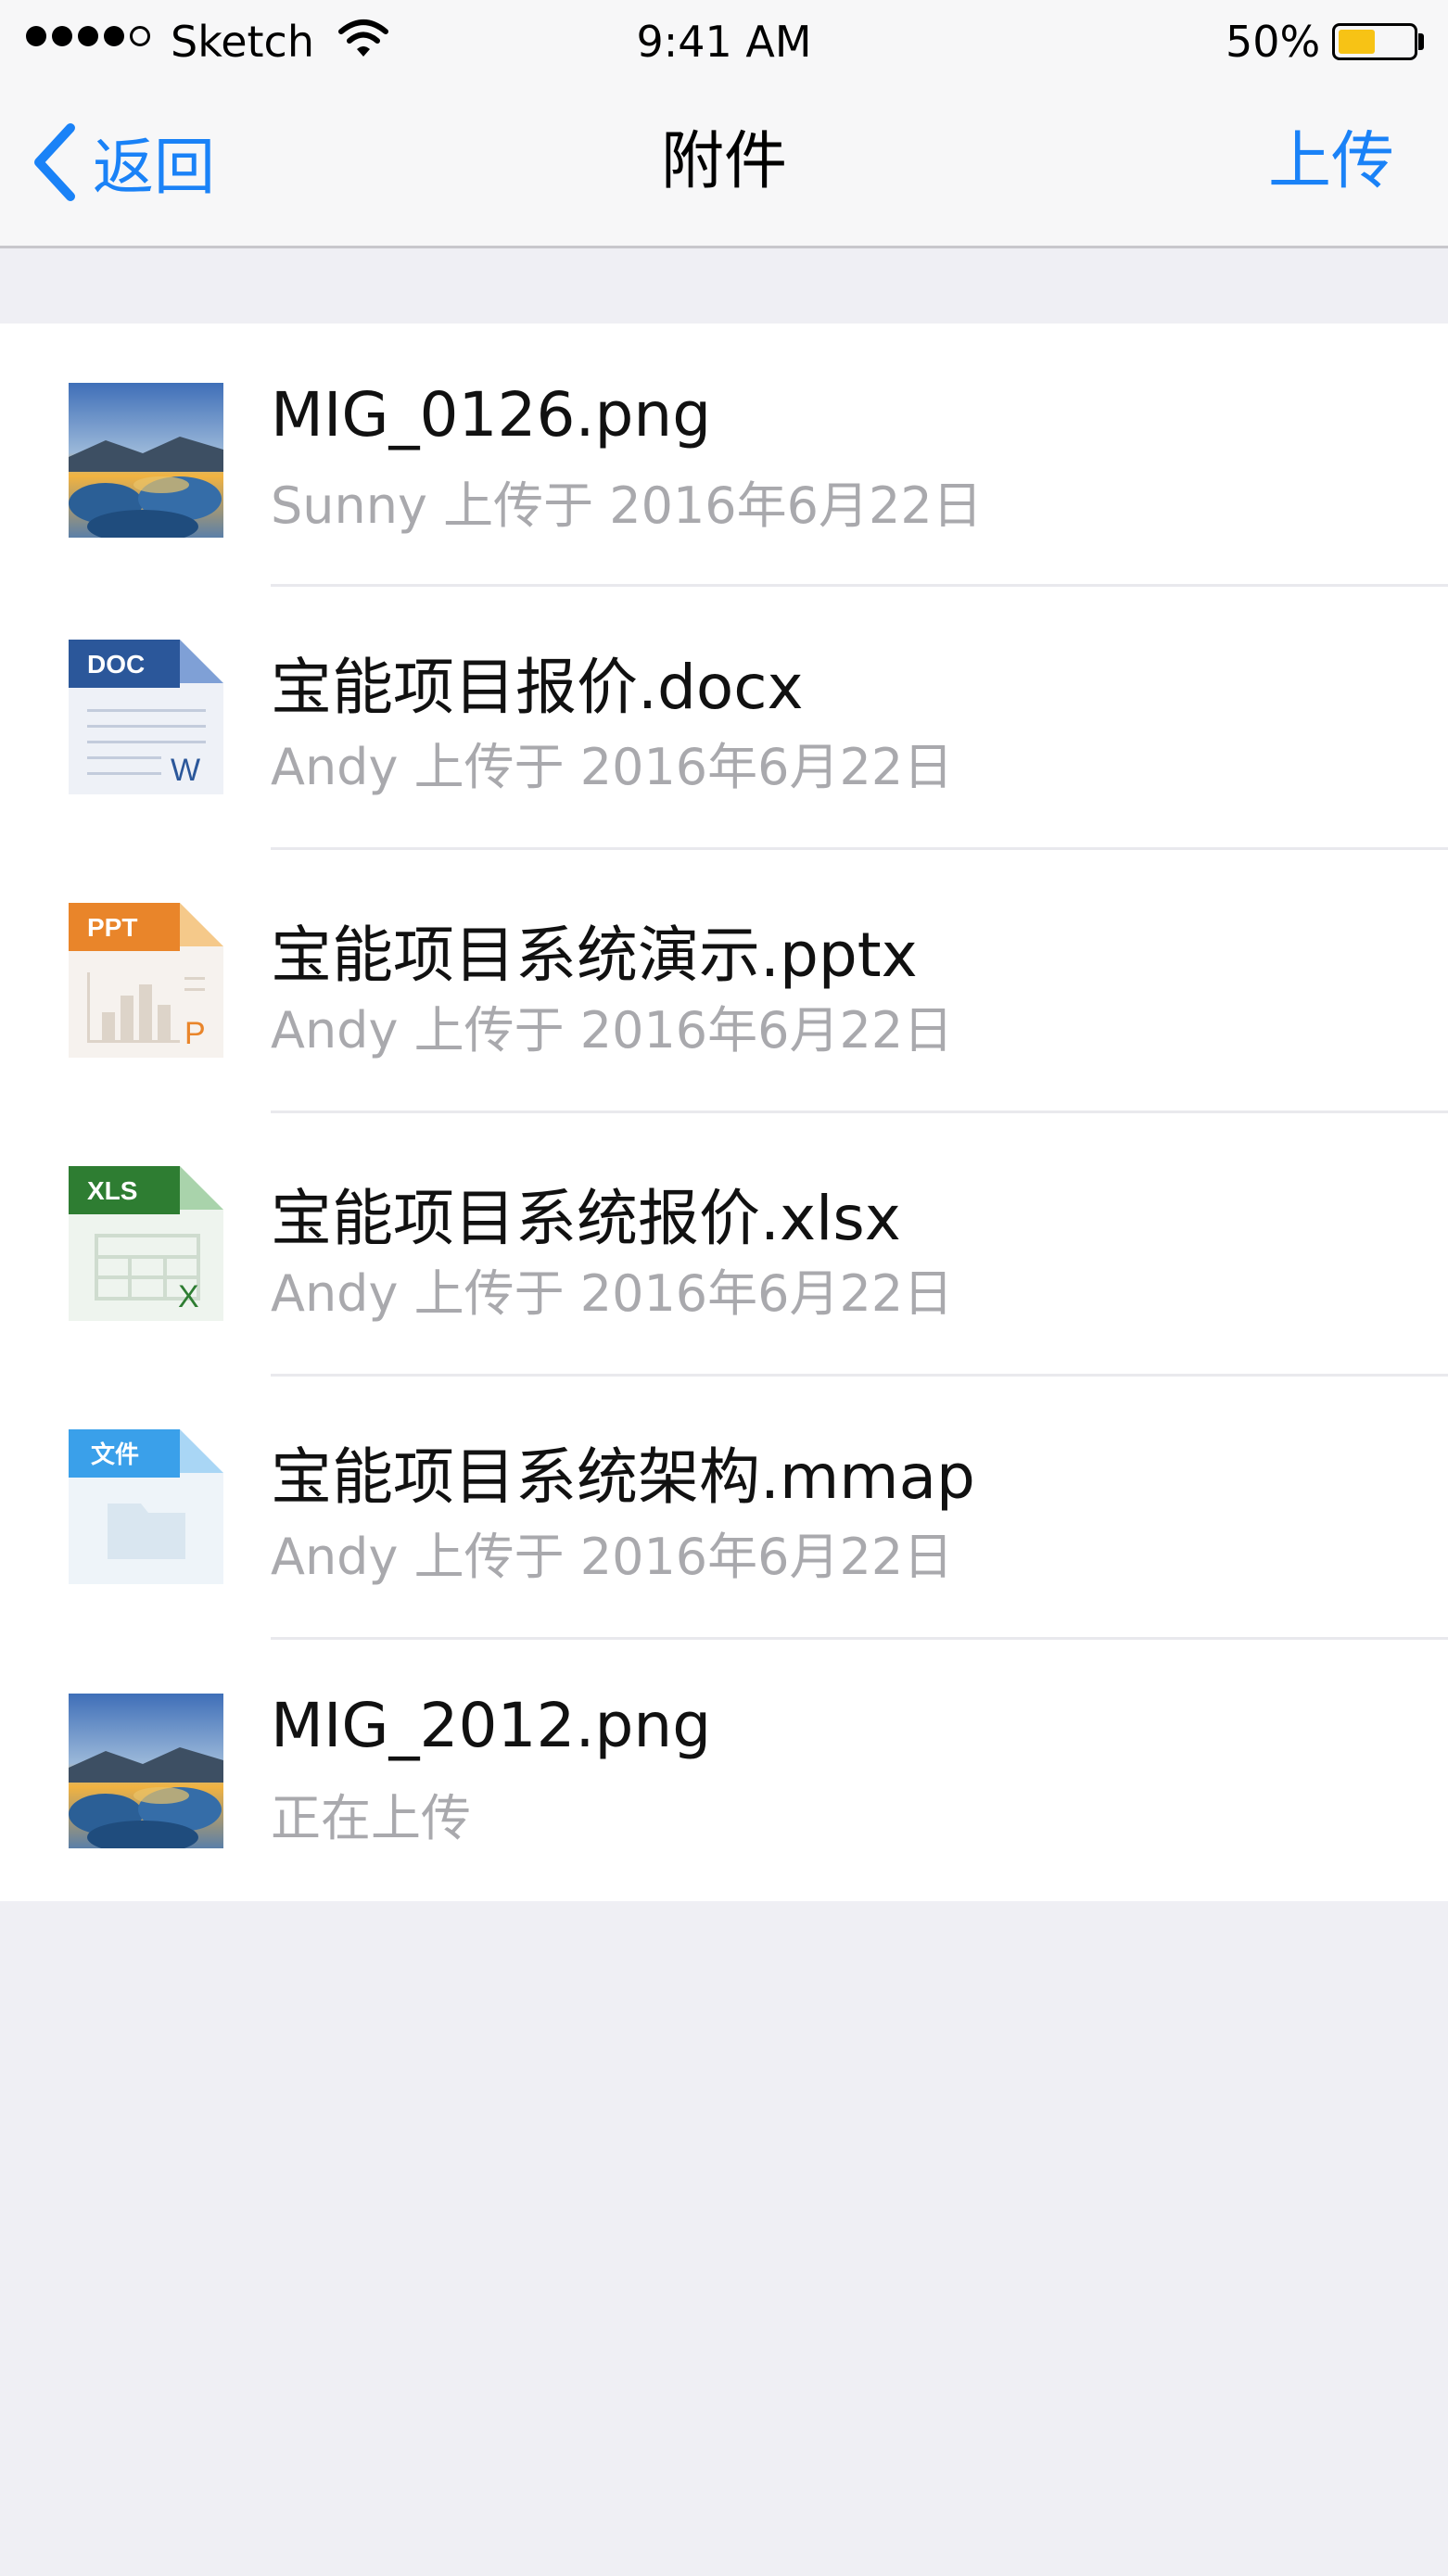 This screenshot has width=1448, height=2576. What do you see at coordinates (724, 1771) in the screenshot?
I see `list-item: MIG_2012.png 正在上传` at bounding box center [724, 1771].